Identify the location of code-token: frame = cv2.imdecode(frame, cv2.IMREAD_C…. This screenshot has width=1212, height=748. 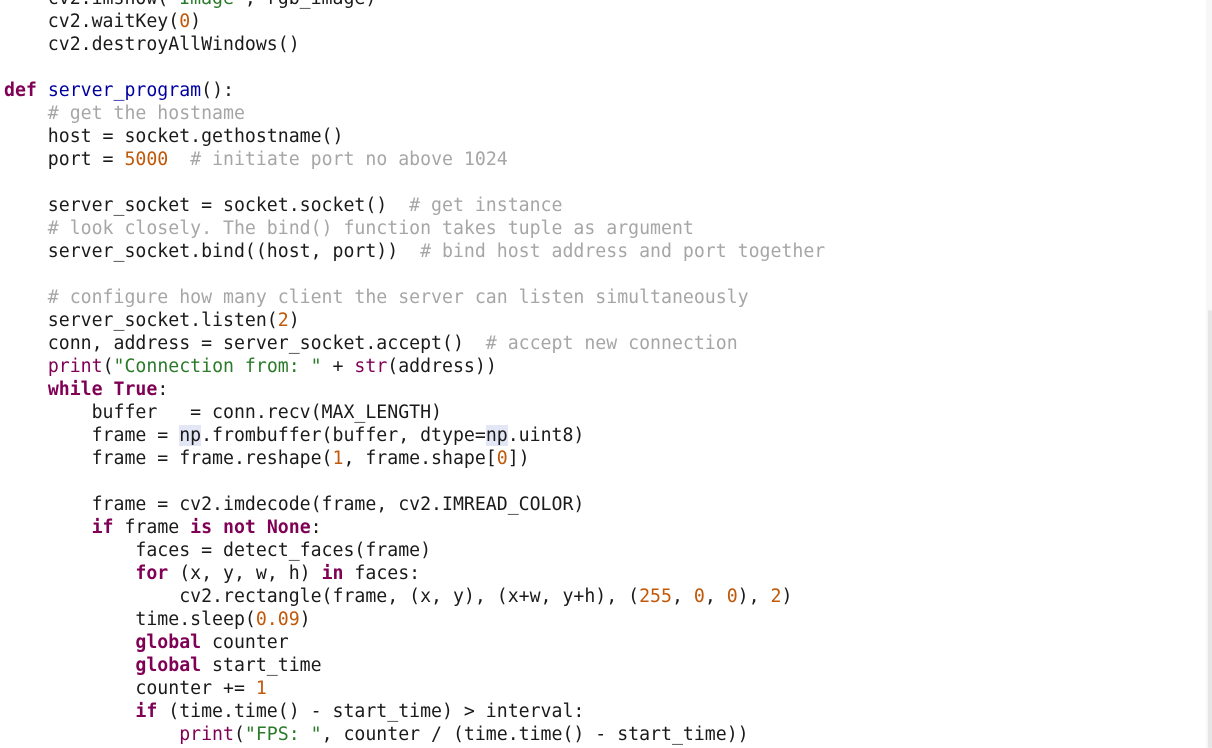
(294, 504).